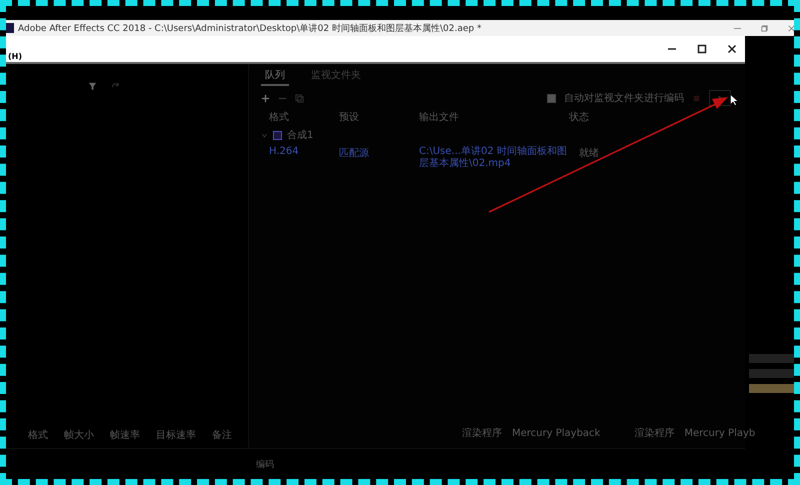 The image size is (800, 485). I want to click on format-link: H.264, so click(304, 151).